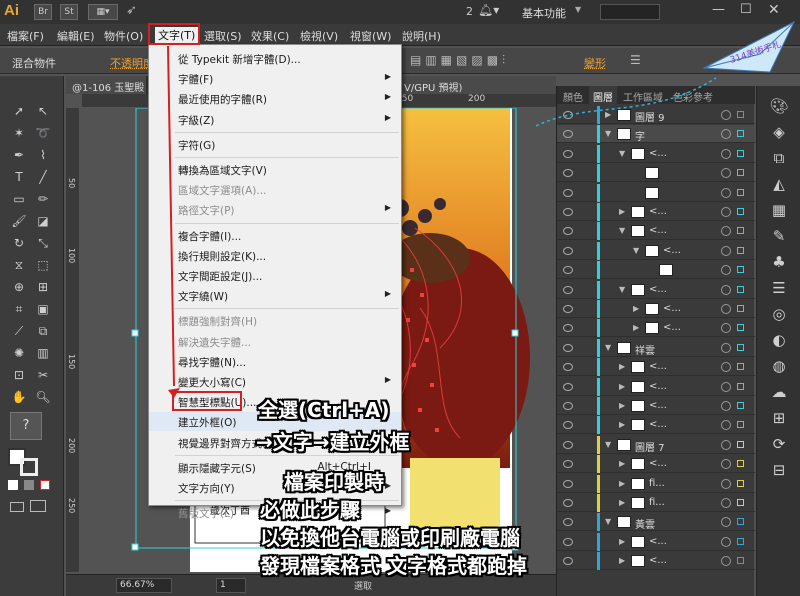  What do you see at coordinates (123, 36) in the screenshot?
I see `menu-object: 物件(O)` at bounding box center [123, 36].